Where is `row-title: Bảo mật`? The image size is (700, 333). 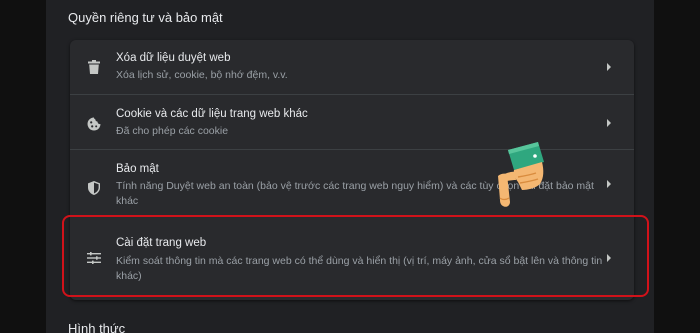 row-title: Bảo mật is located at coordinates (137, 169).